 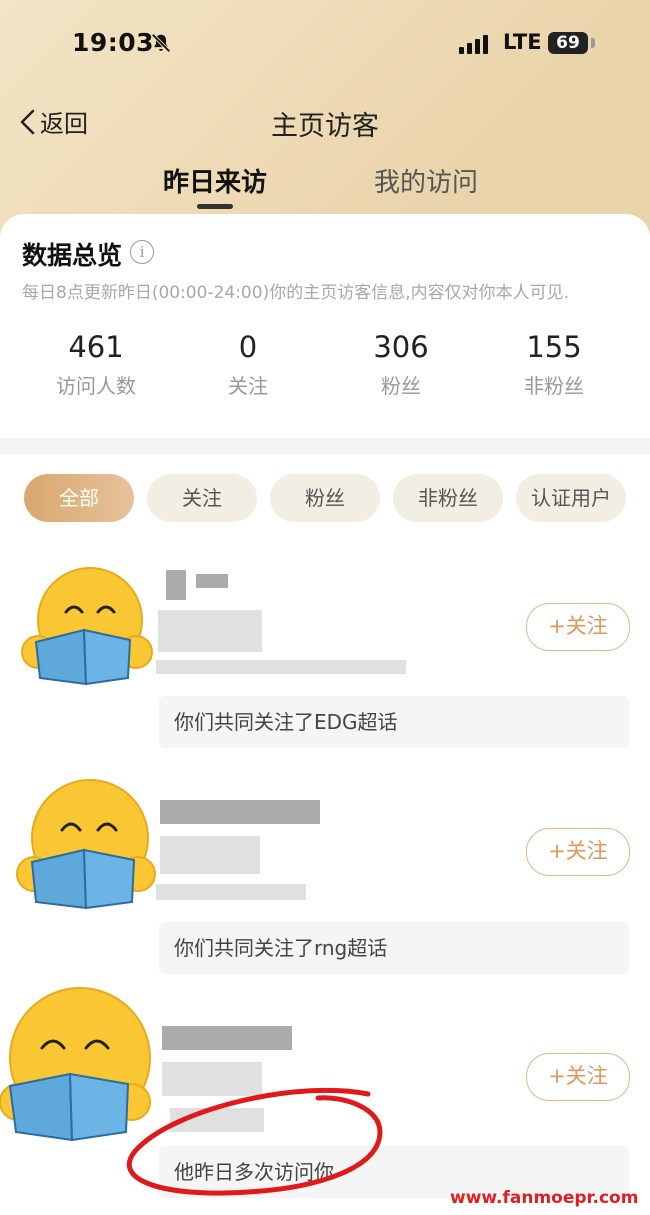 What do you see at coordinates (554, 386) in the screenshot?
I see `stat-label: 非粉丝` at bounding box center [554, 386].